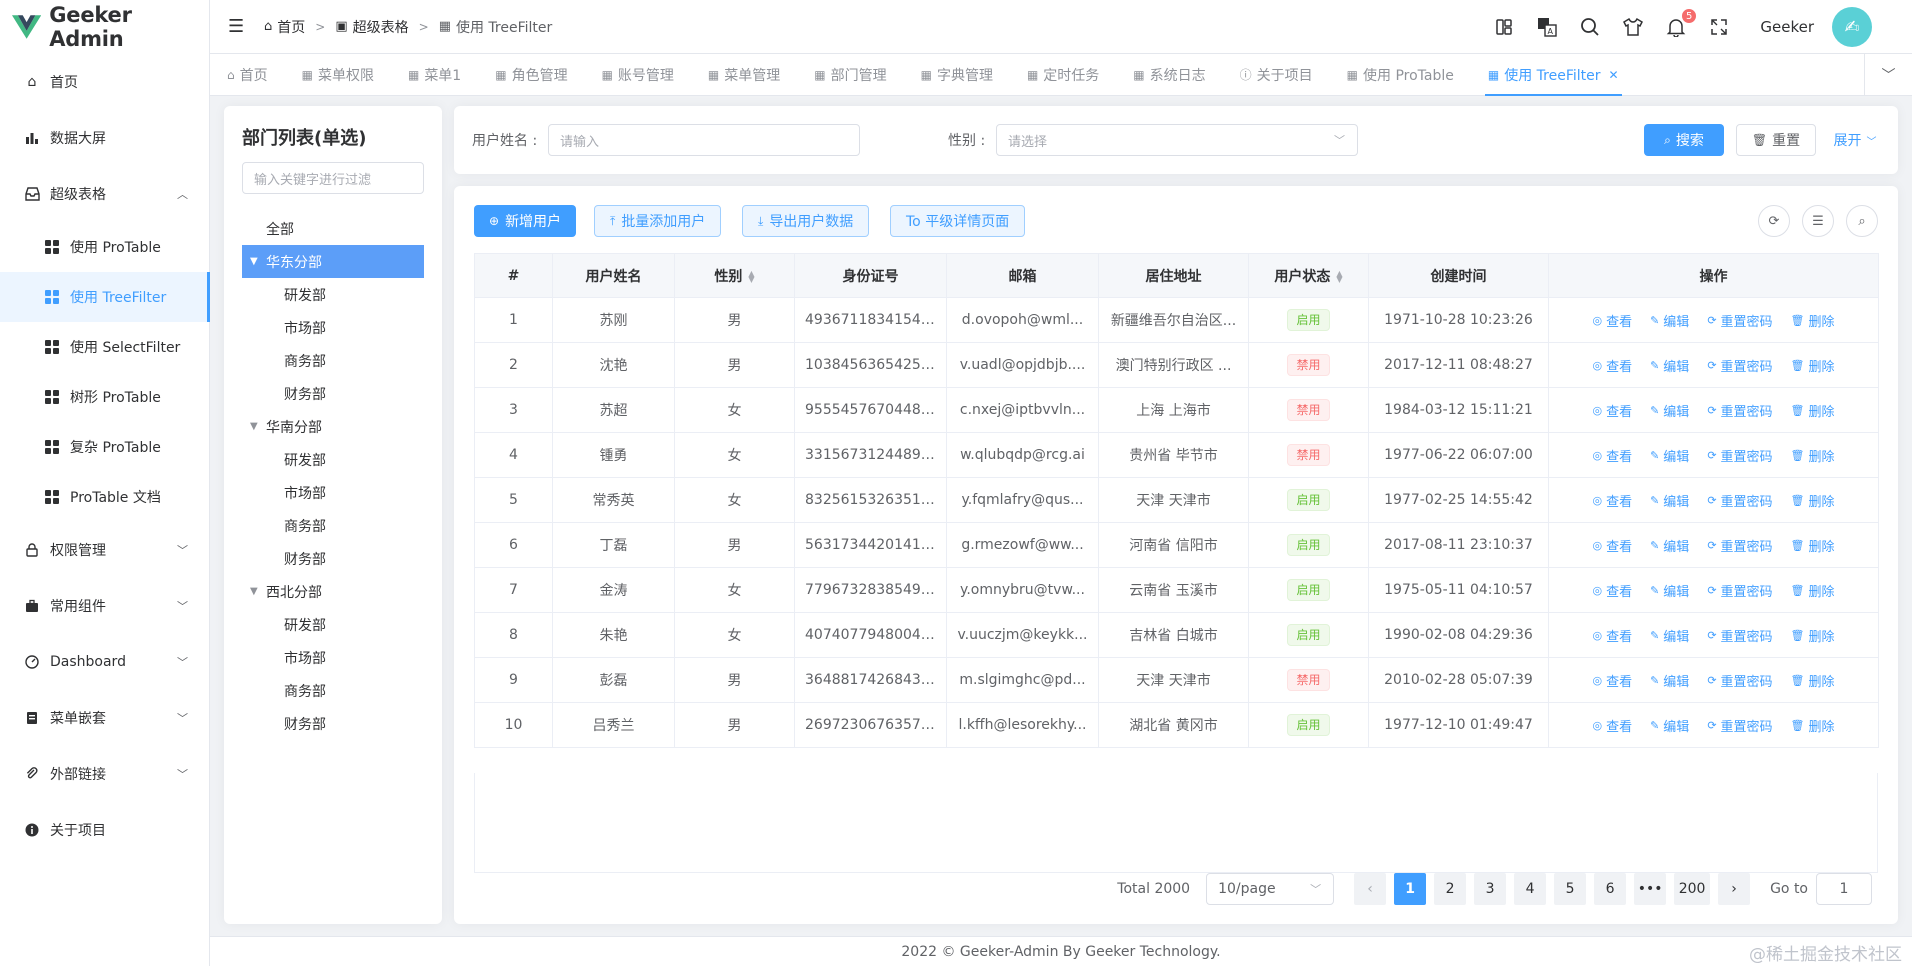 The height and width of the screenshot is (966, 1912). Describe the element at coordinates (1734, 889) in the screenshot. I see `next-page-button: ›` at that location.